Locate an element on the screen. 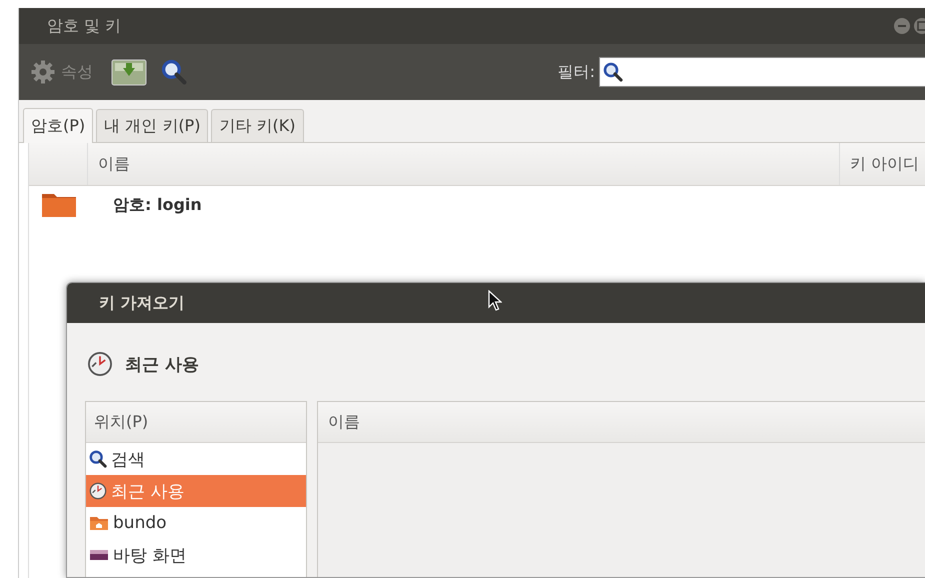 Image resolution: width=925 pixels, height=578 pixels. tab: 암호(P) is located at coordinates (58, 125).